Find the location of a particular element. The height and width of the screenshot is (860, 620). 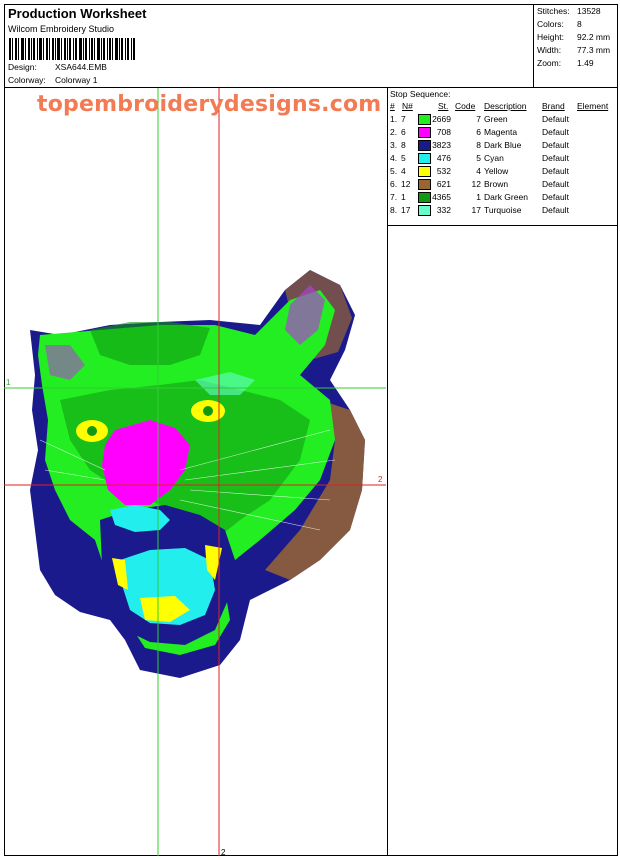

row-needle: 17 is located at coordinates (406, 210).